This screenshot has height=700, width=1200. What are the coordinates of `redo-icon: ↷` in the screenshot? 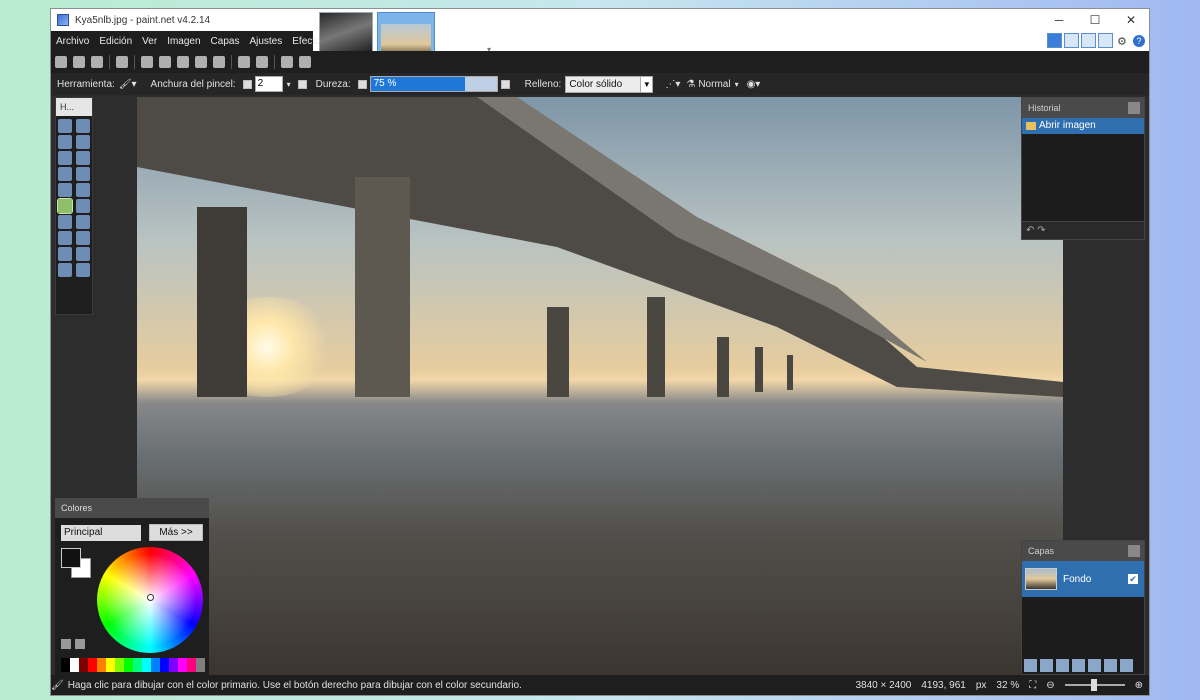 It's located at (1041, 230).